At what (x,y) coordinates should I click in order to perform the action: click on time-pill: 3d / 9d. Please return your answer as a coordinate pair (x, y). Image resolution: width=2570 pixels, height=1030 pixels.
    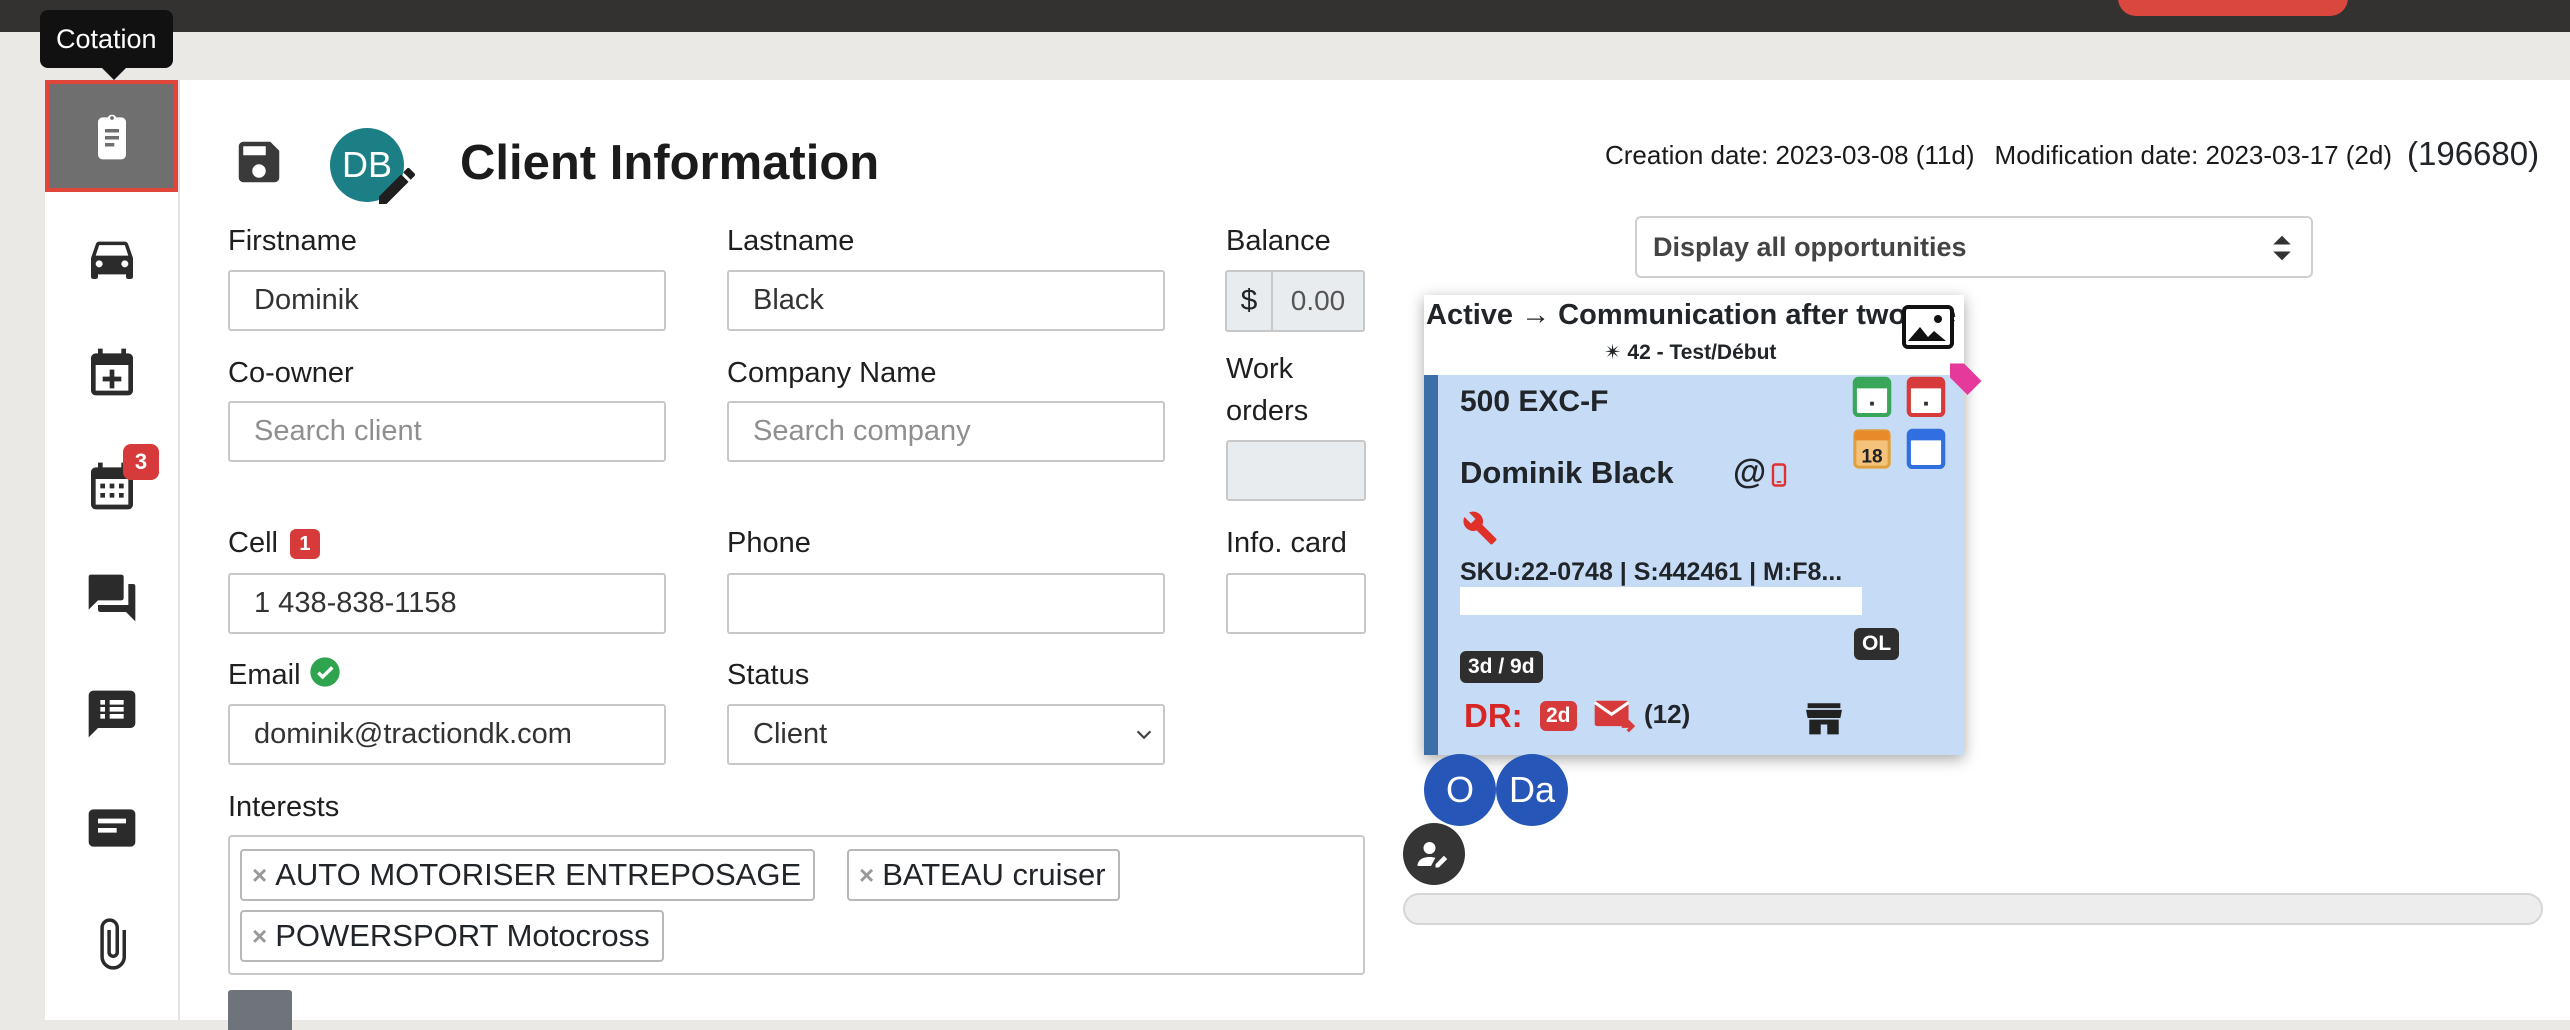
    Looking at the image, I should click on (1501, 667).